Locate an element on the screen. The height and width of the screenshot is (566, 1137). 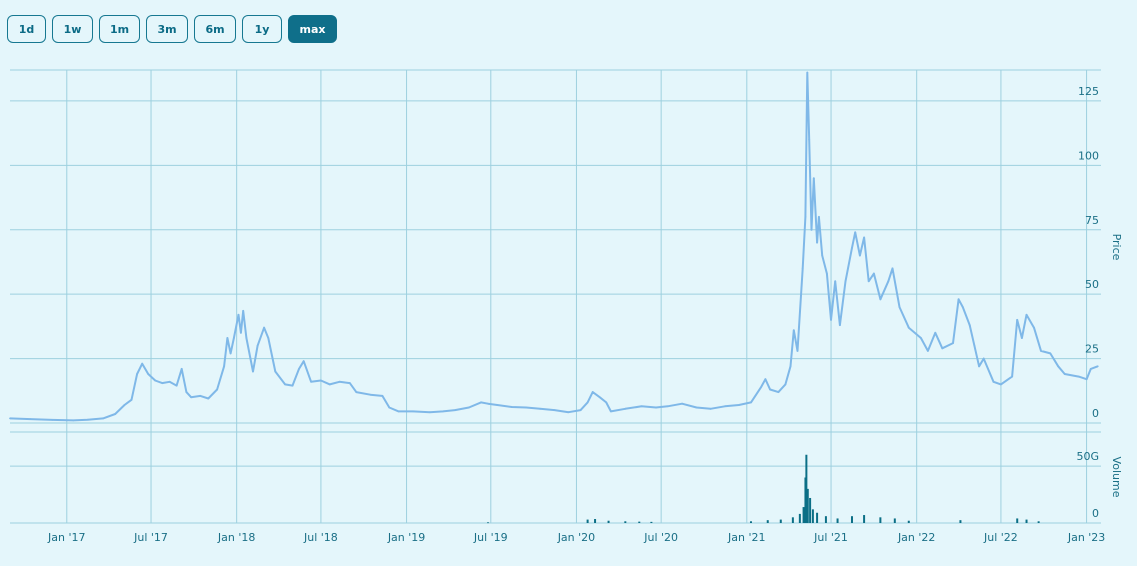
x-tick-label: Jan '22 is located at coordinates (916, 537).